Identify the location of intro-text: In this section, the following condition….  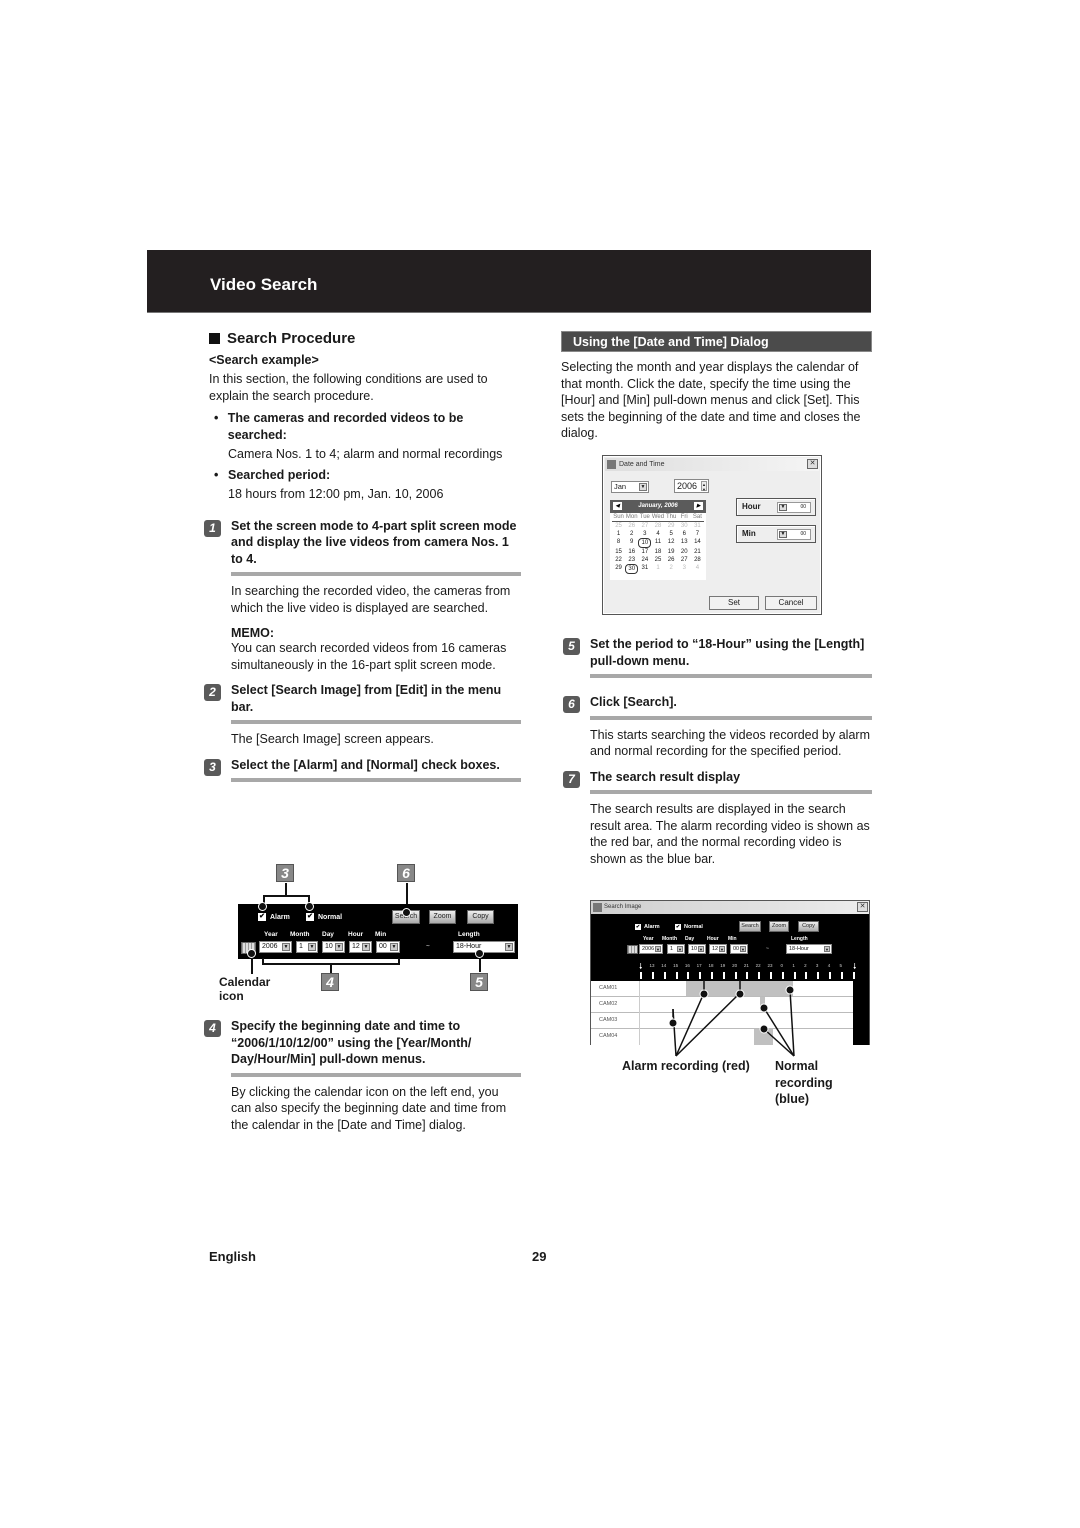
(348, 387).